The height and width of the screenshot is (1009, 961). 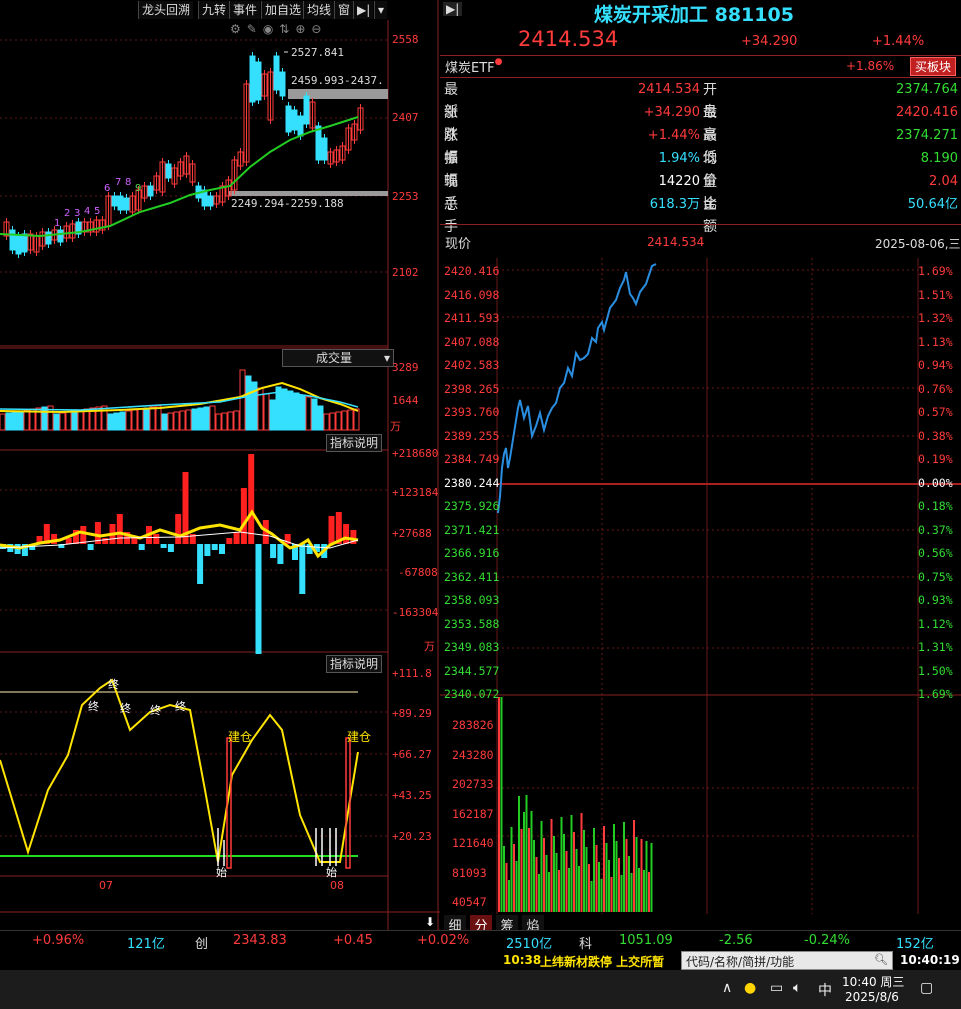 What do you see at coordinates (87, 211) in the screenshot?
I see `nine-turn-count: 4` at bounding box center [87, 211].